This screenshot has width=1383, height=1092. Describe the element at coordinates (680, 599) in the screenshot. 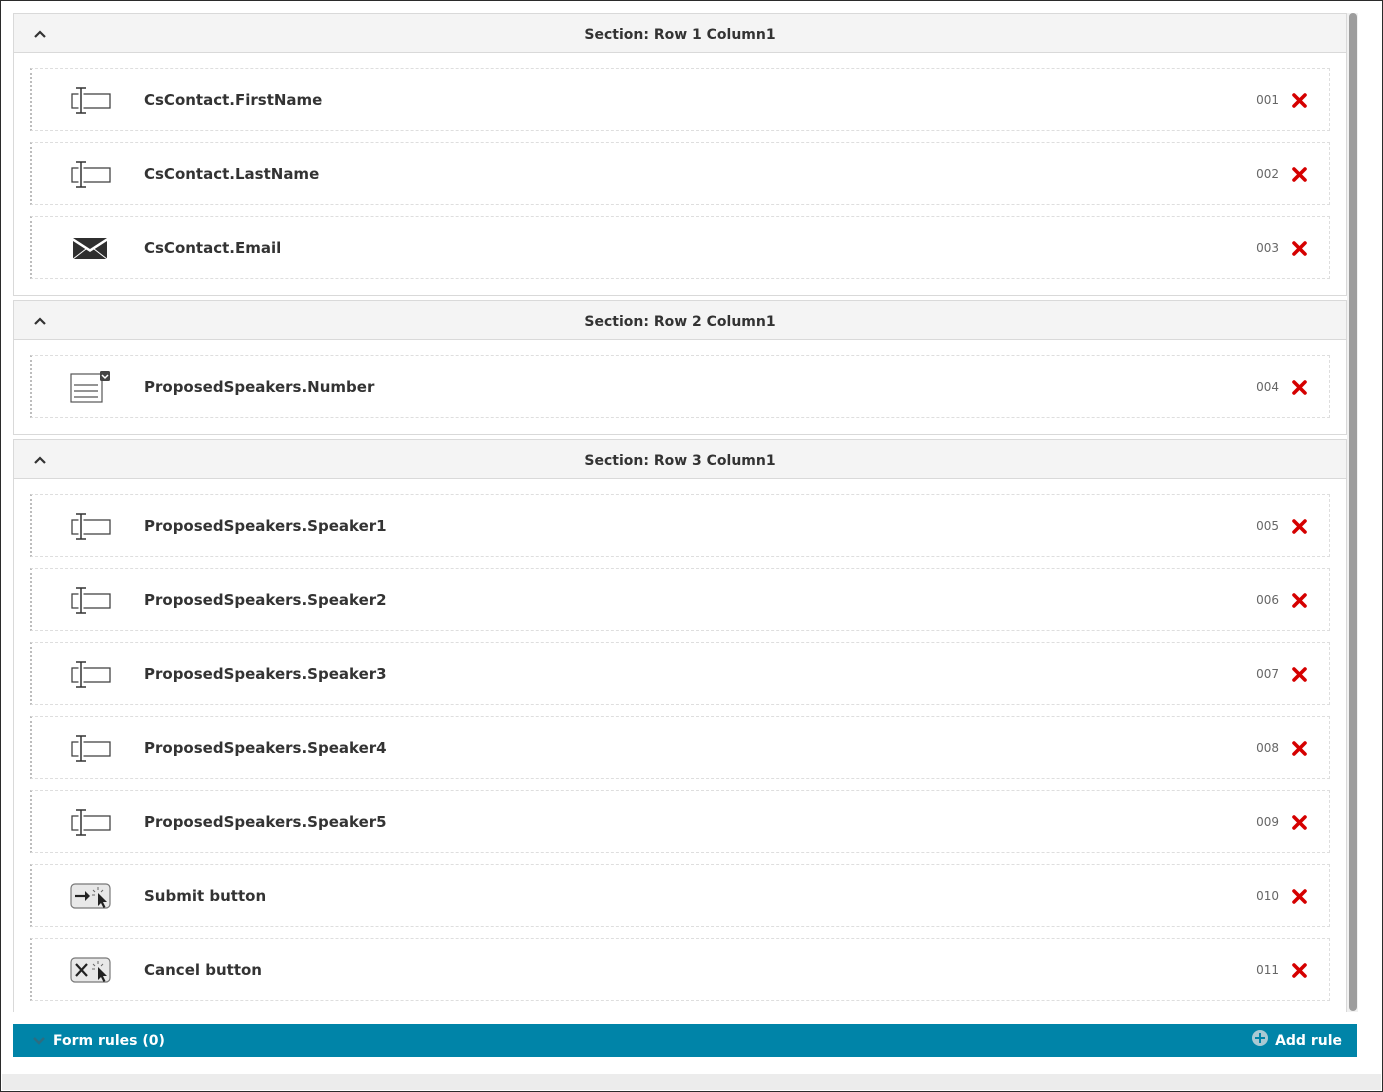

I see `field-row: ProposedSpeakers.Speaker2 006` at that location.